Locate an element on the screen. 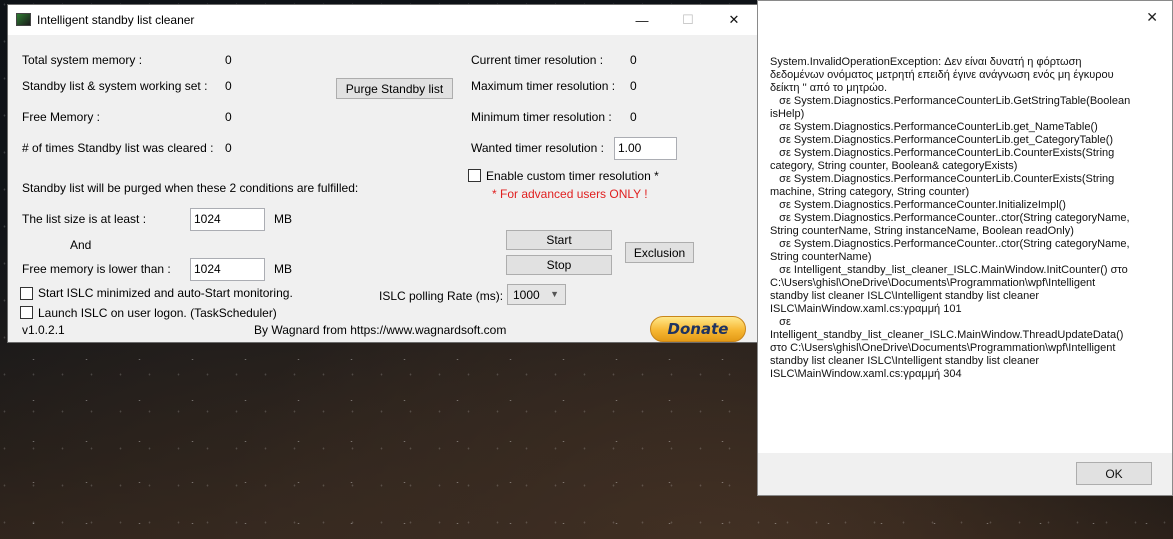  list-size-input: 1024 is located at coordinates (227, 219).